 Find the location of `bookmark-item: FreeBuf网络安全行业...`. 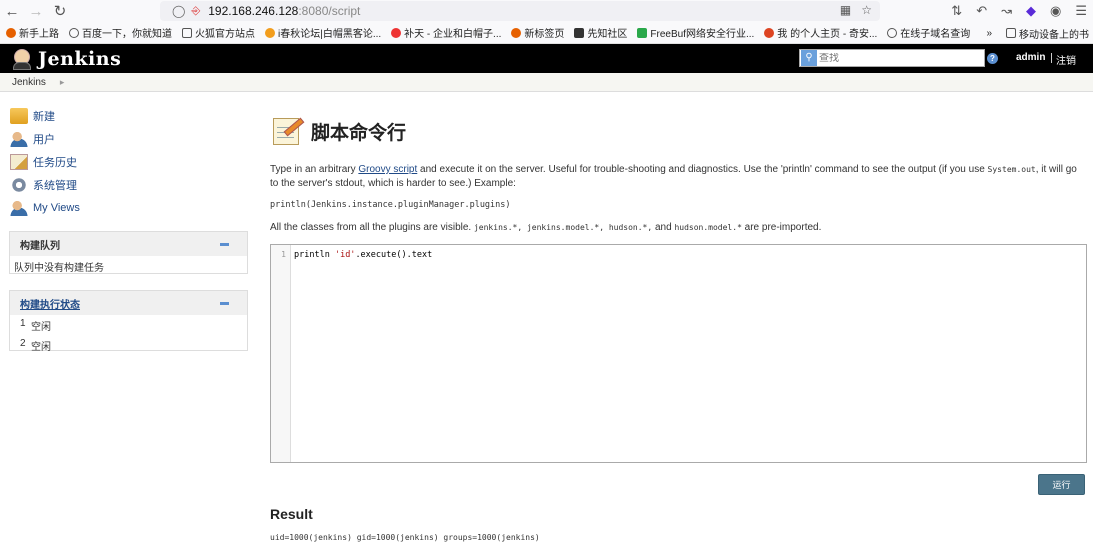

bookmark-item: FreeBuf网络安全行业... is located at coordinates (695, 32).